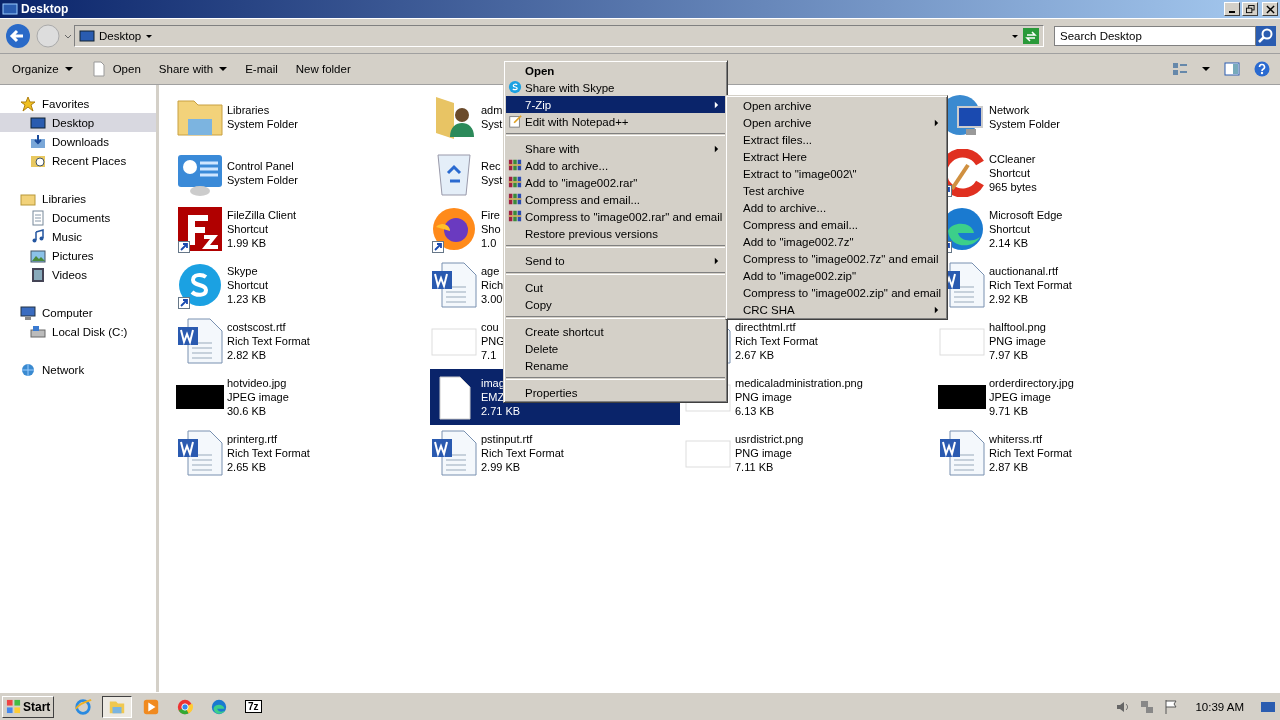  I want to click on file-label: Microsoft Edge, so click(1026, 215).